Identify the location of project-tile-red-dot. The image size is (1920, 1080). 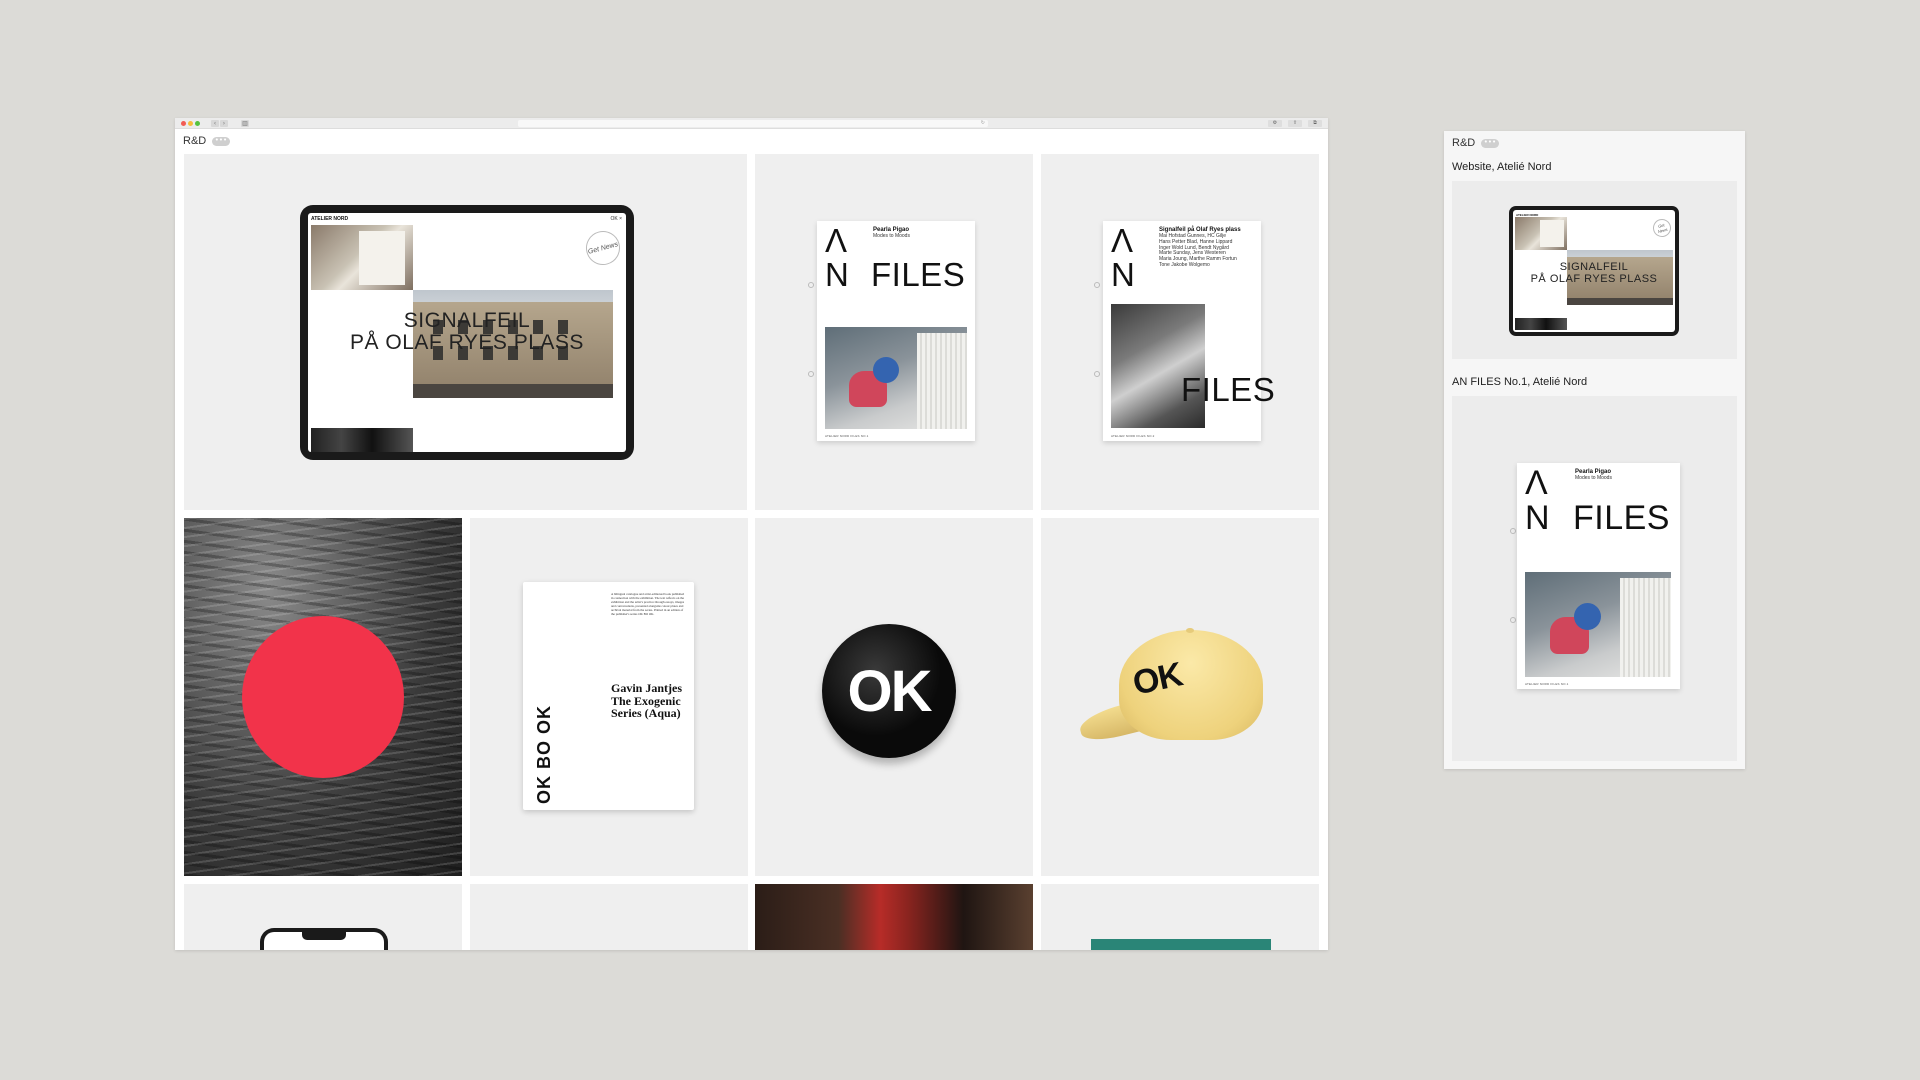
(323, 697).